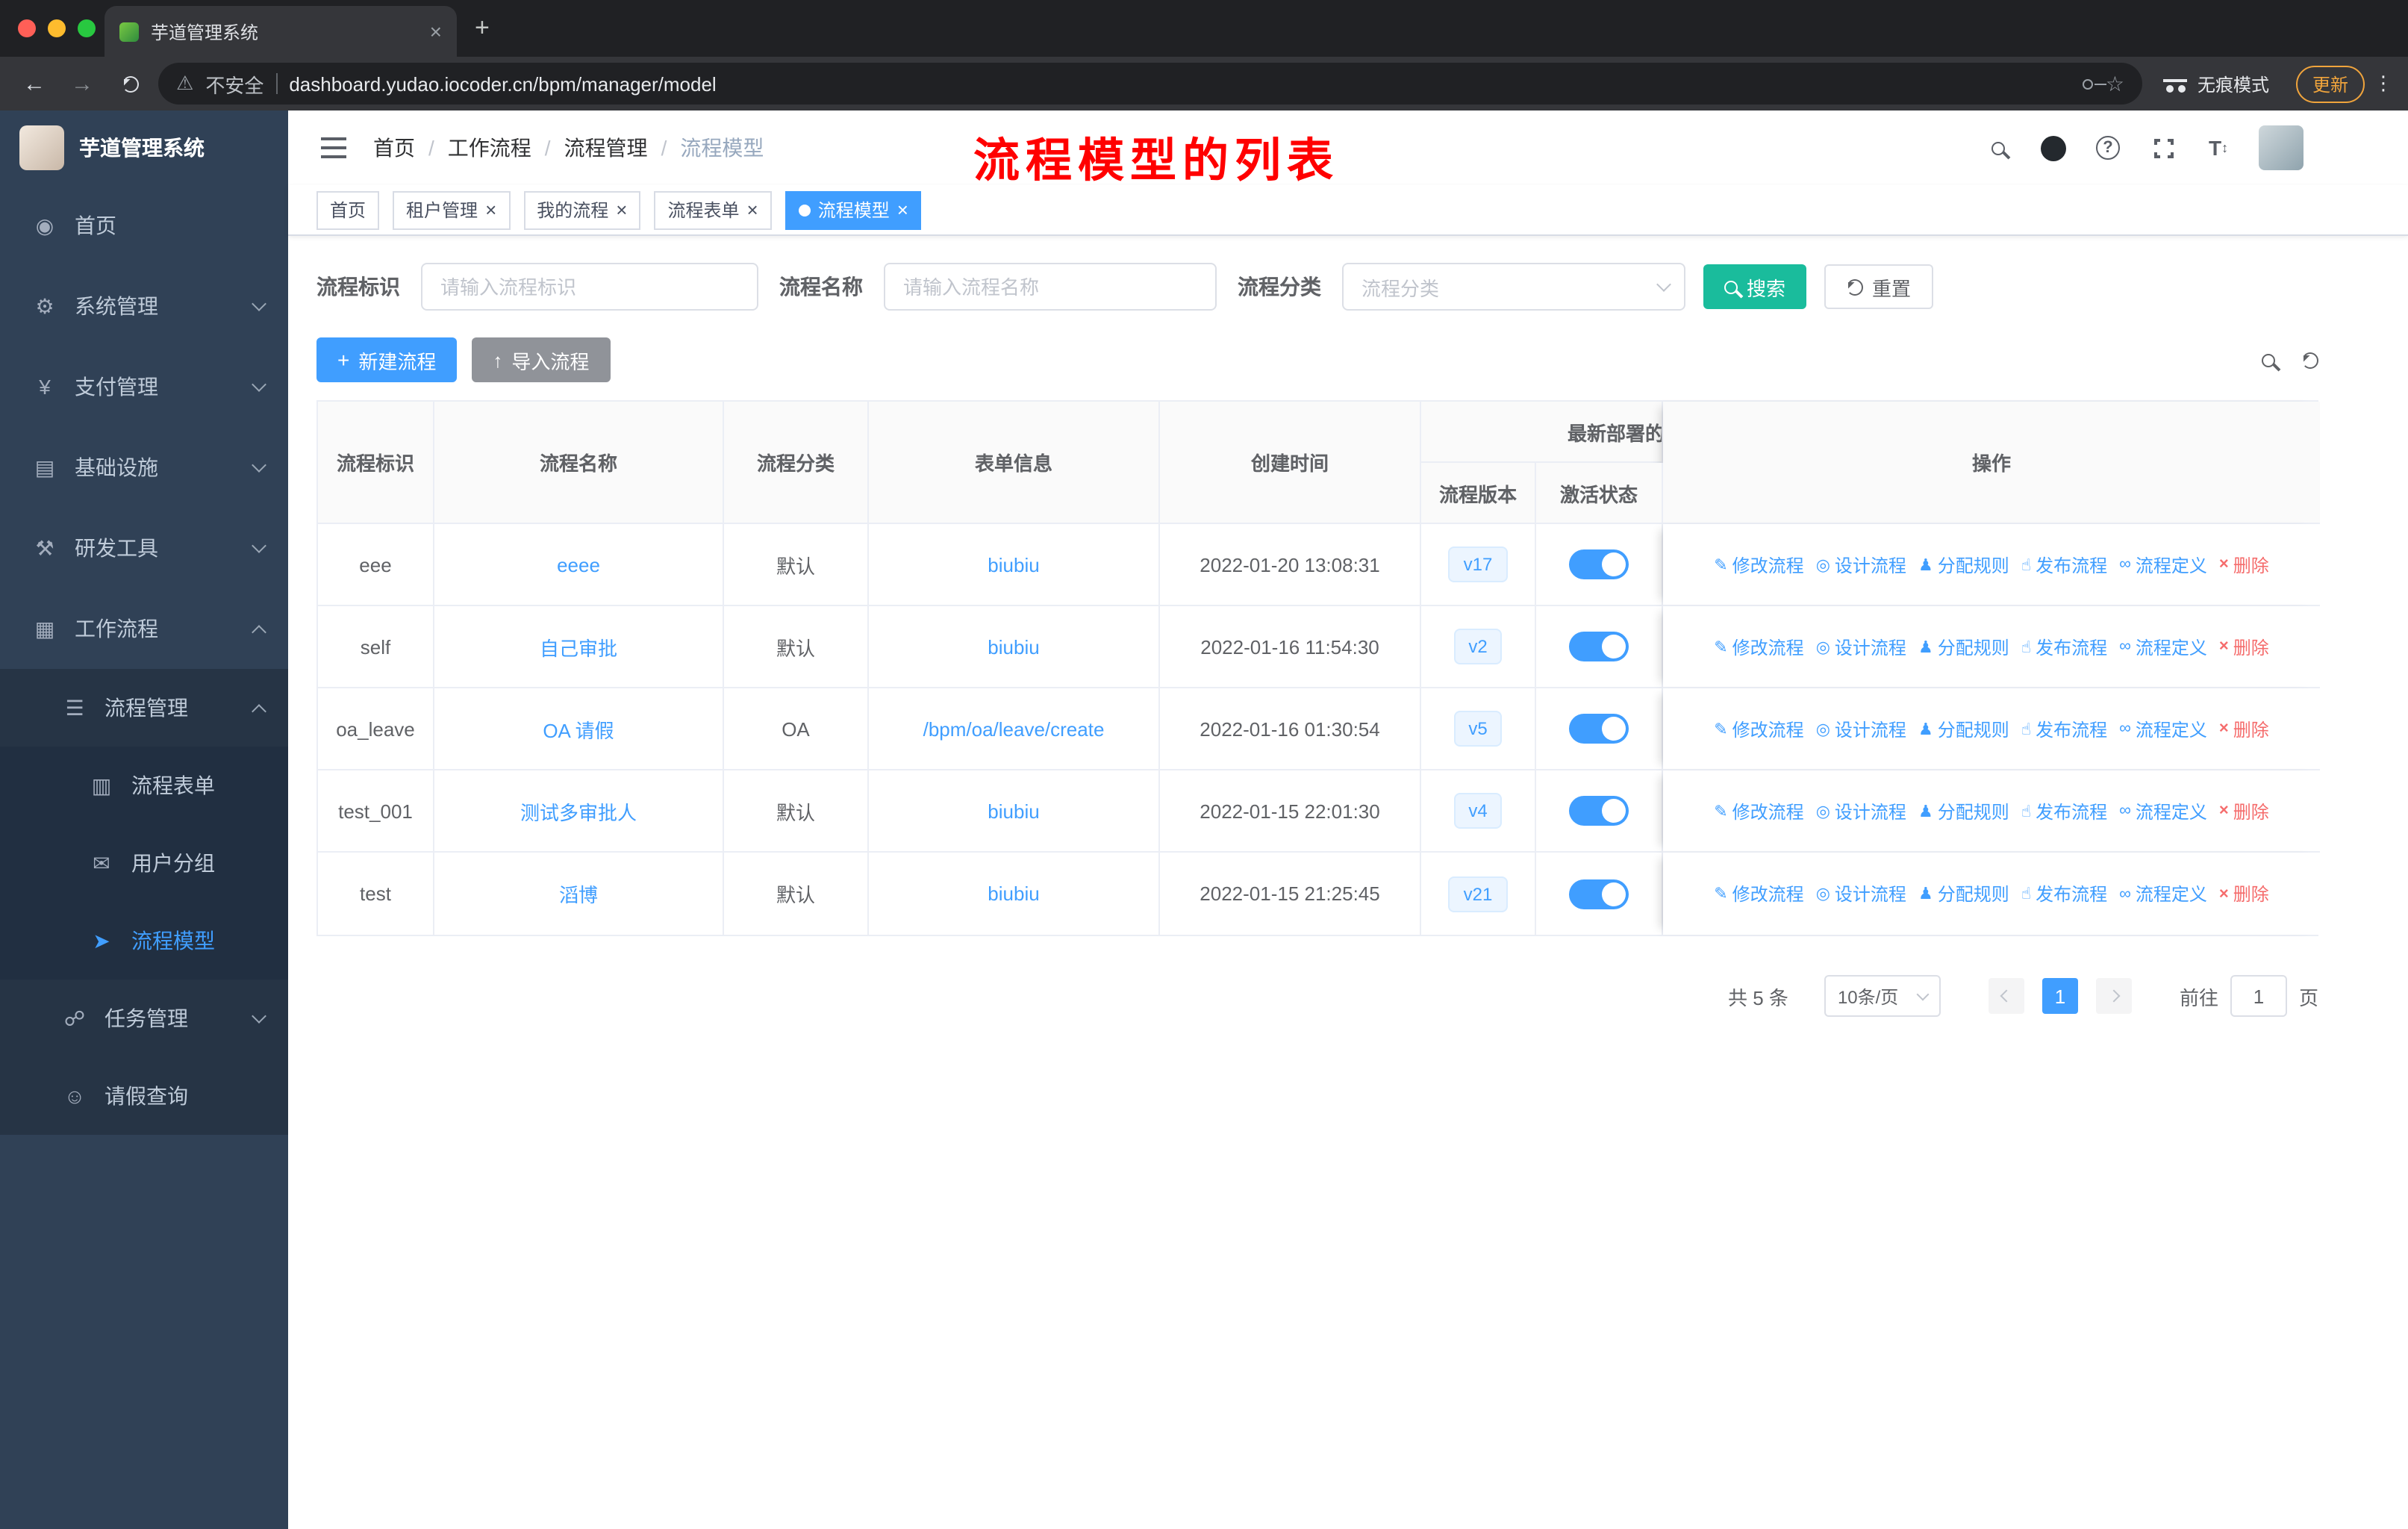 This screenshot has height=1529, width=2408. Describe the element at coordinates (489, 148) in the screenshot. I see `breadcrumb-workflow: 工作流程` at that location.